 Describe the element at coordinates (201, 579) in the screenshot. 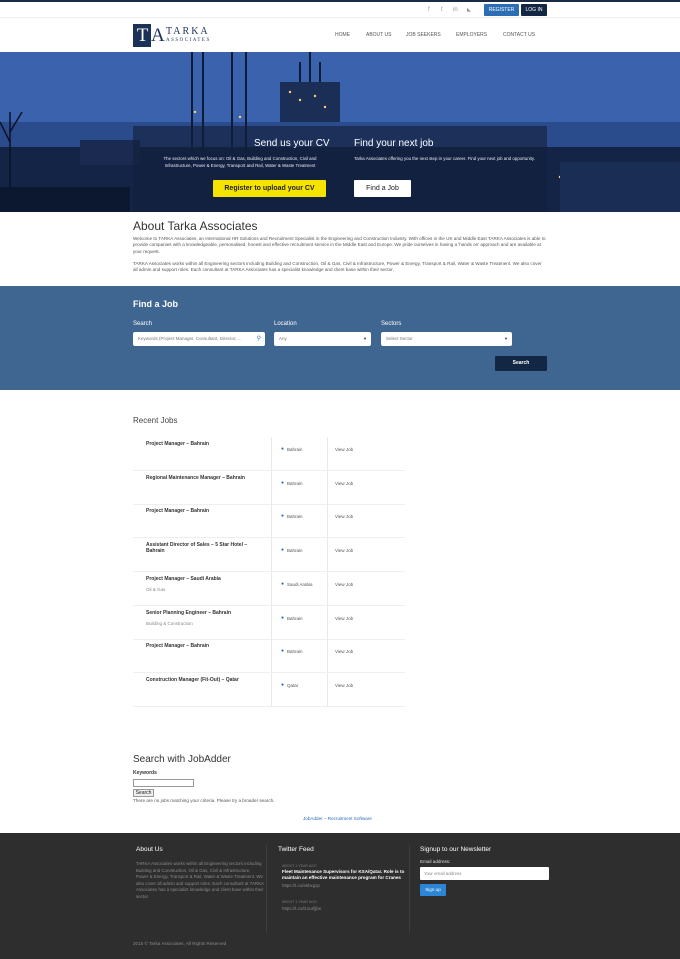

I see `job-title: Project Manager – Saudi Arabia` at that location.